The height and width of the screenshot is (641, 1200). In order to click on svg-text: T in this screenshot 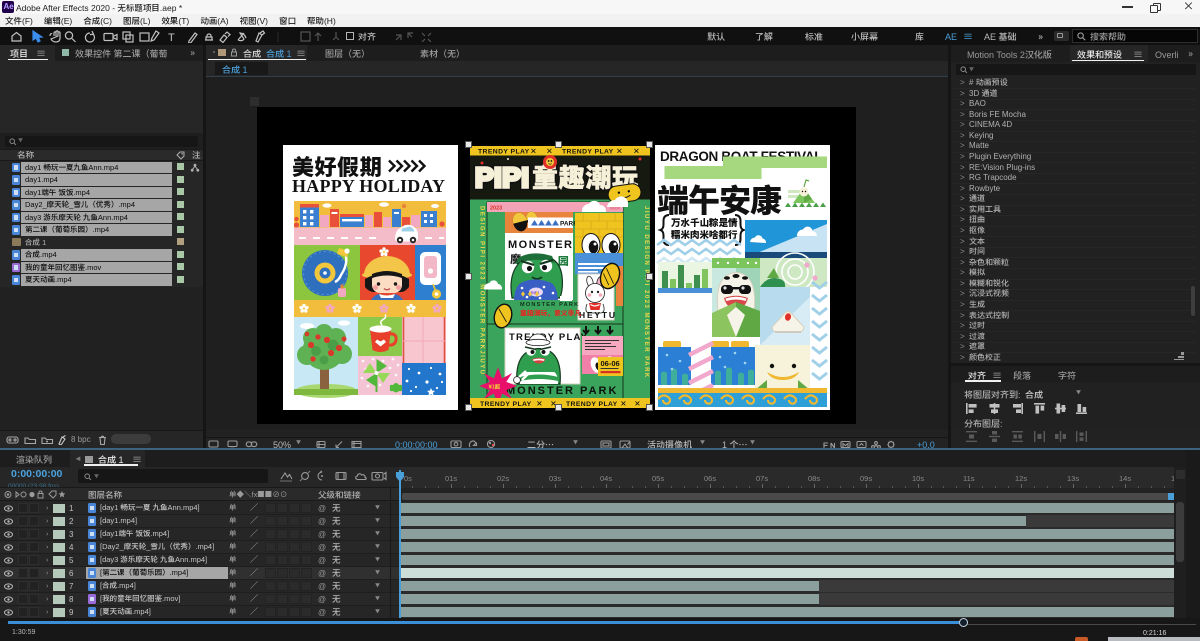, I will do `click(171, 37)`.